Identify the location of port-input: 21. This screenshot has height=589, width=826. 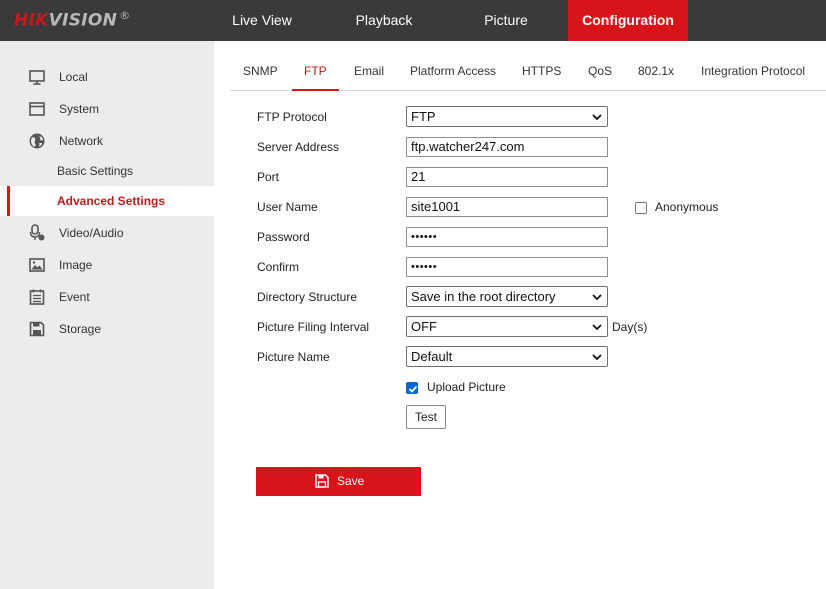
(507, 177).